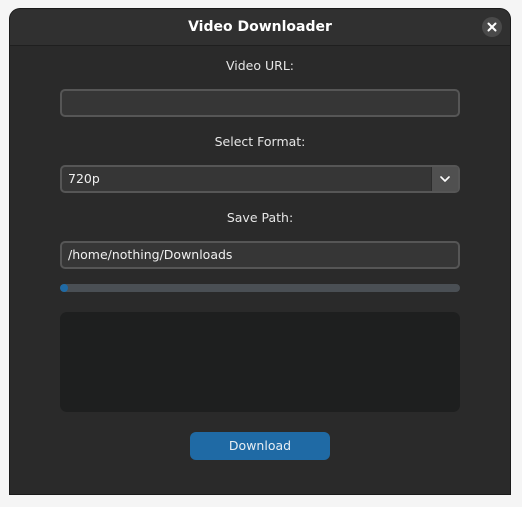  I want to click on format-dropdown-button, so click(444, 179).